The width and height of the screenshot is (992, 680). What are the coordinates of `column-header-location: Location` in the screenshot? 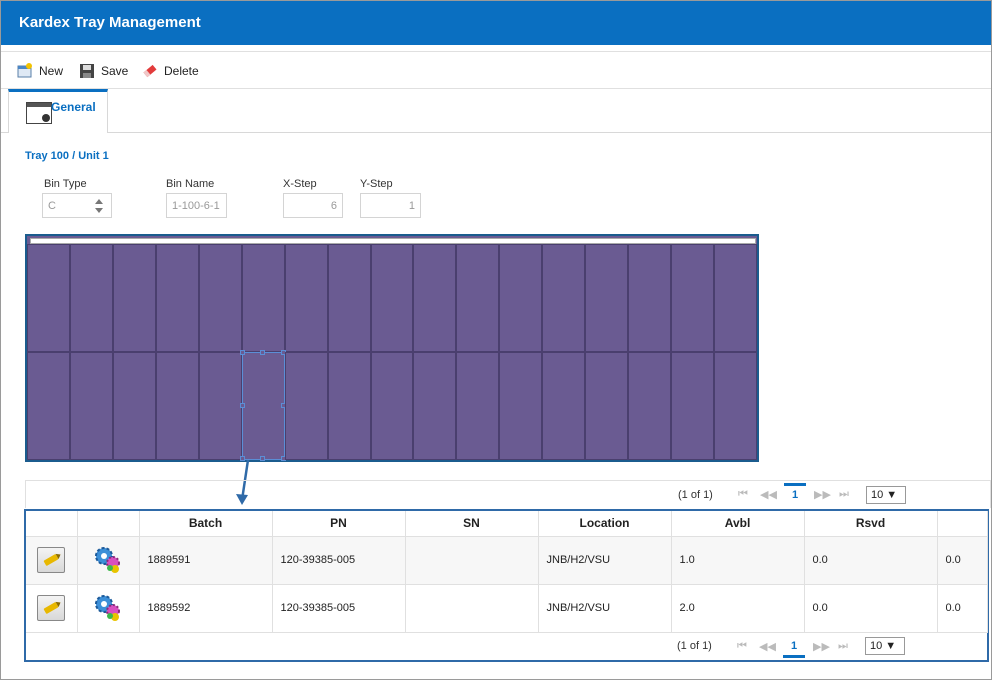 It's located at (605, 524).